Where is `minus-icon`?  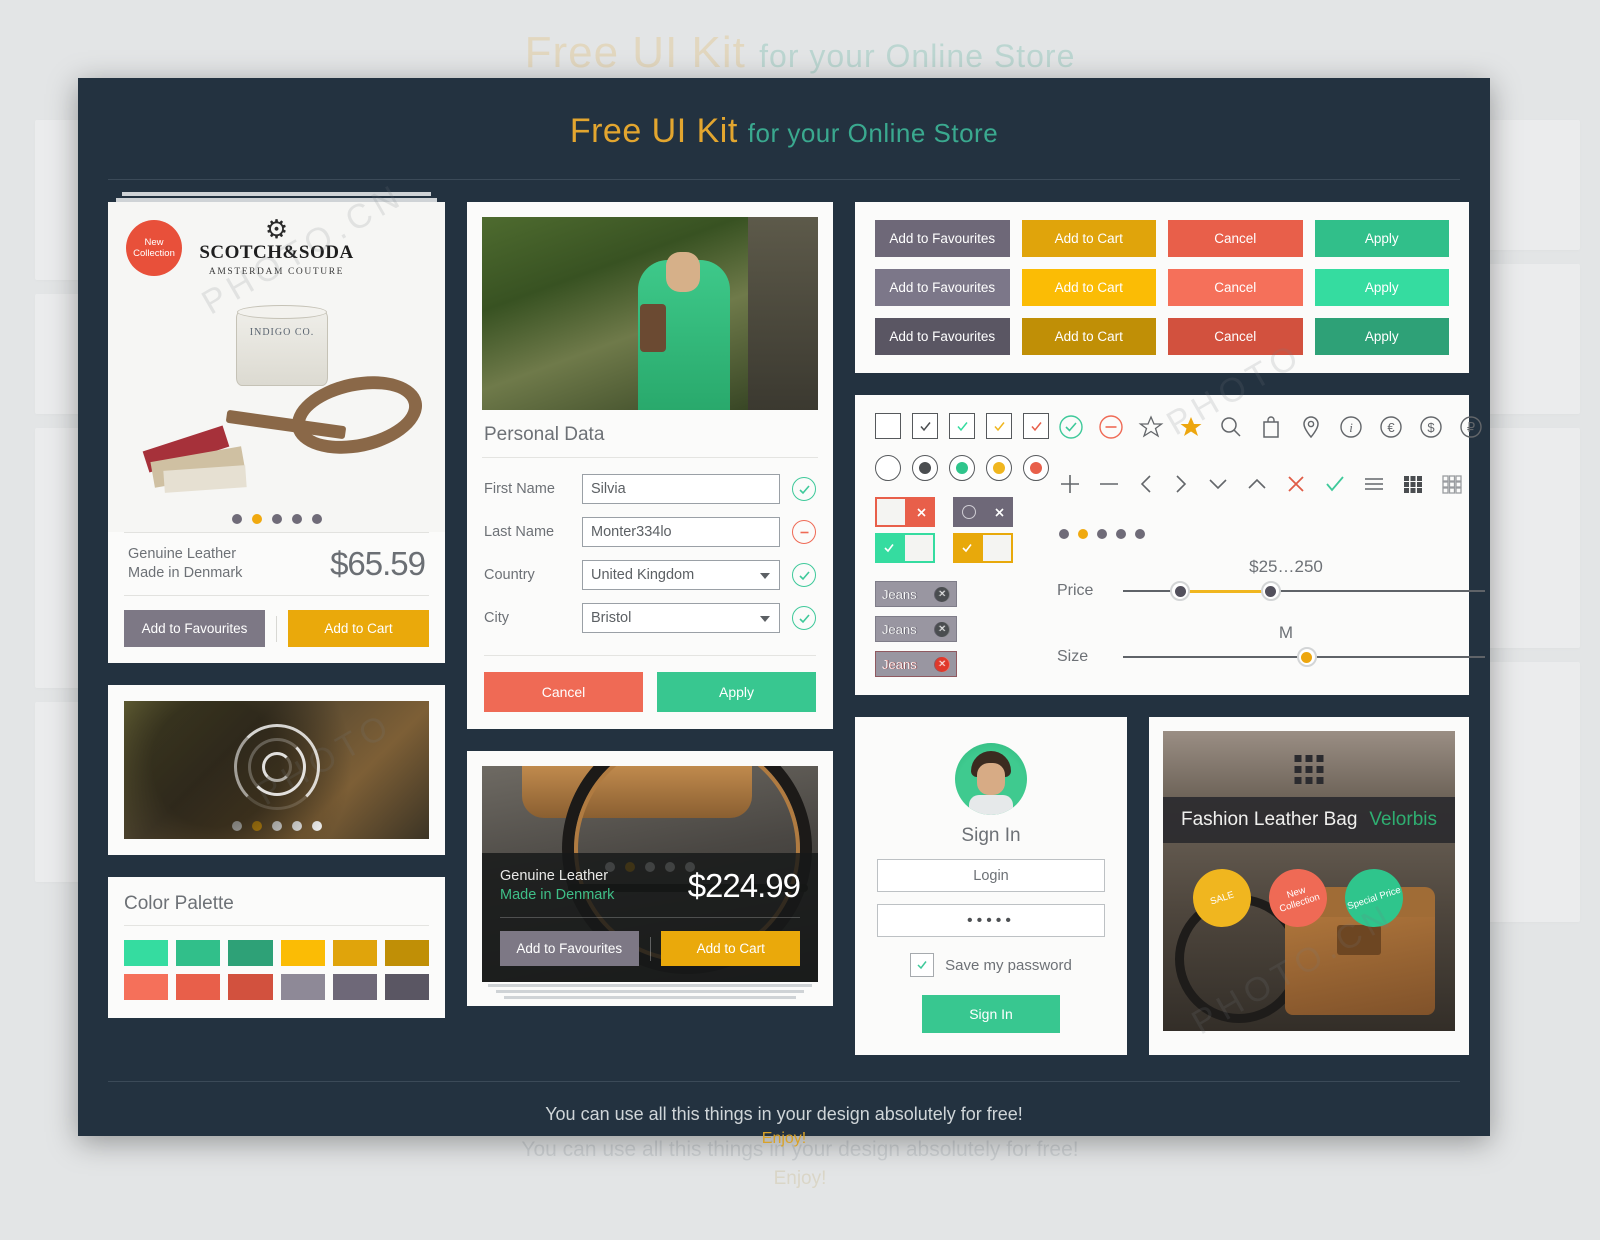 minus-icon is located at coordinates (1109, 484).